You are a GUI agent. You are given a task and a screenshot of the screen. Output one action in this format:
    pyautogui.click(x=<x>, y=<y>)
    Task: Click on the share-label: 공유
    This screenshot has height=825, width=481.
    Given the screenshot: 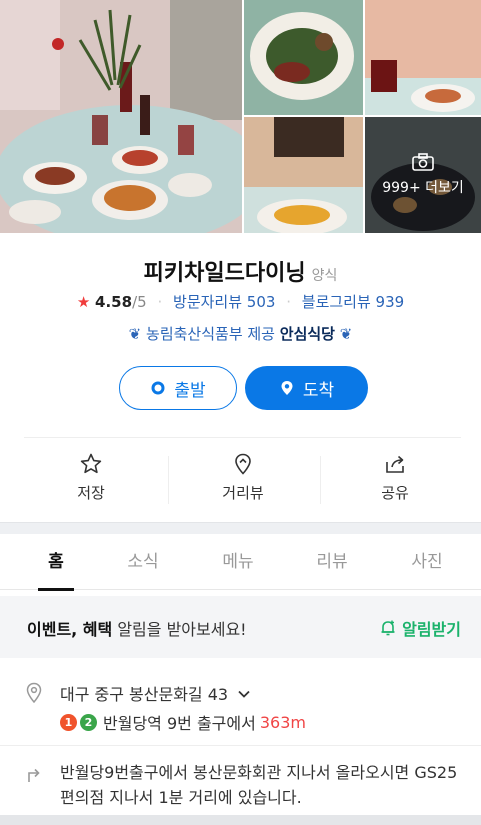 What is the action you would take?
    pyautogui.click(x=395, y=493)
    